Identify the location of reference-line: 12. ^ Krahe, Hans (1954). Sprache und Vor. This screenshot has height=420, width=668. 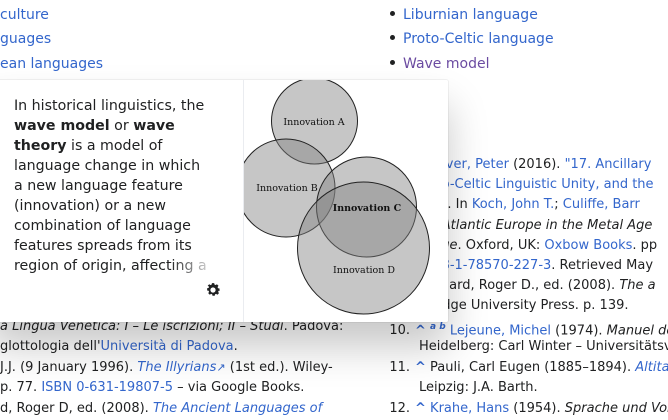
(528, 409).